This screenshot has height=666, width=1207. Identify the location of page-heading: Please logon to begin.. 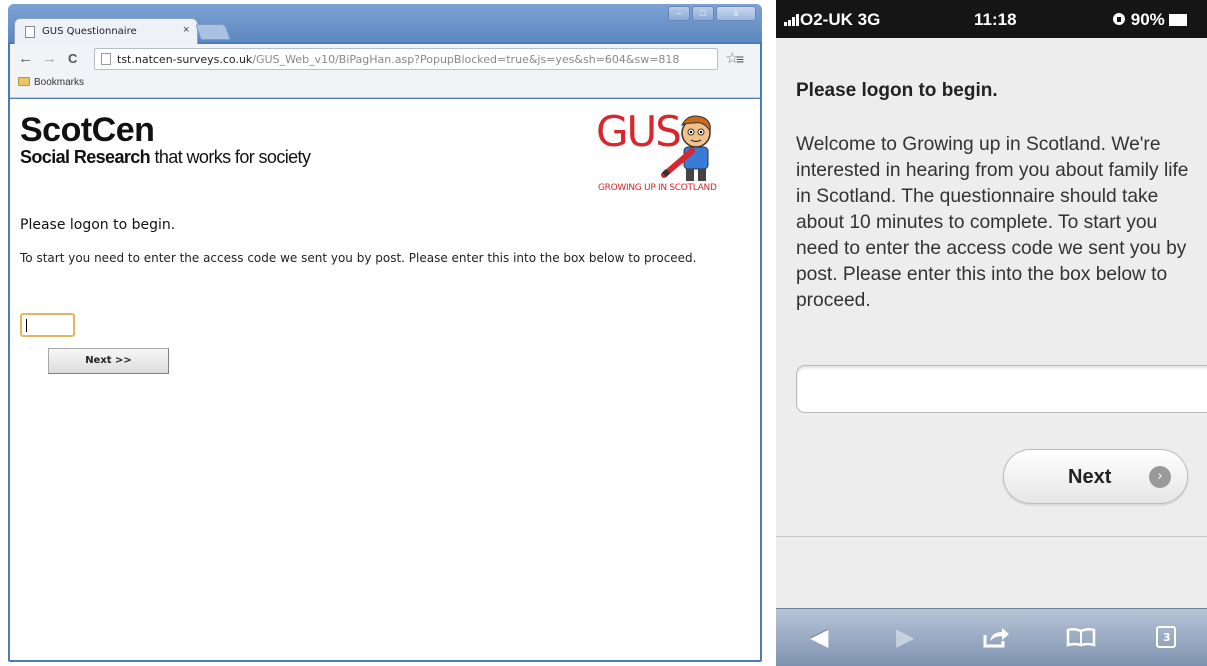
(98, 225).